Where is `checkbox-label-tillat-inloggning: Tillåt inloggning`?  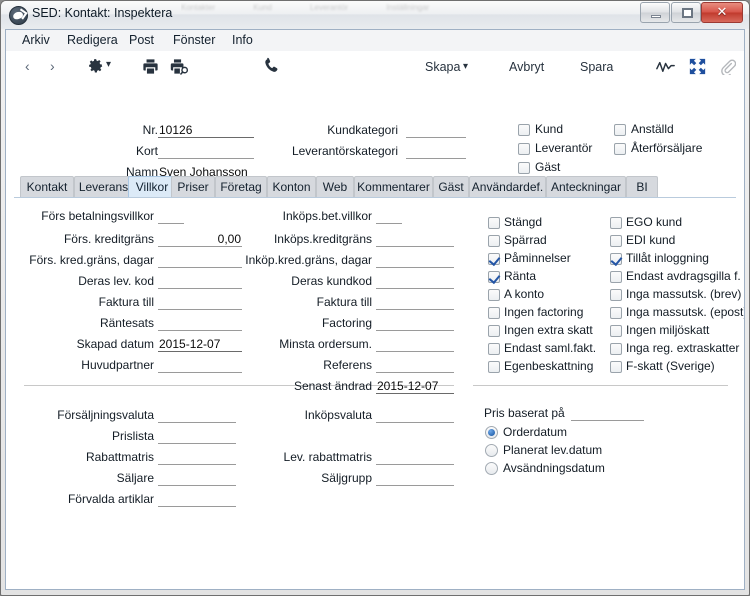 checkbox-label-tillat-inloggning: Tillåt inloggning is located at coordinates (667, 258).